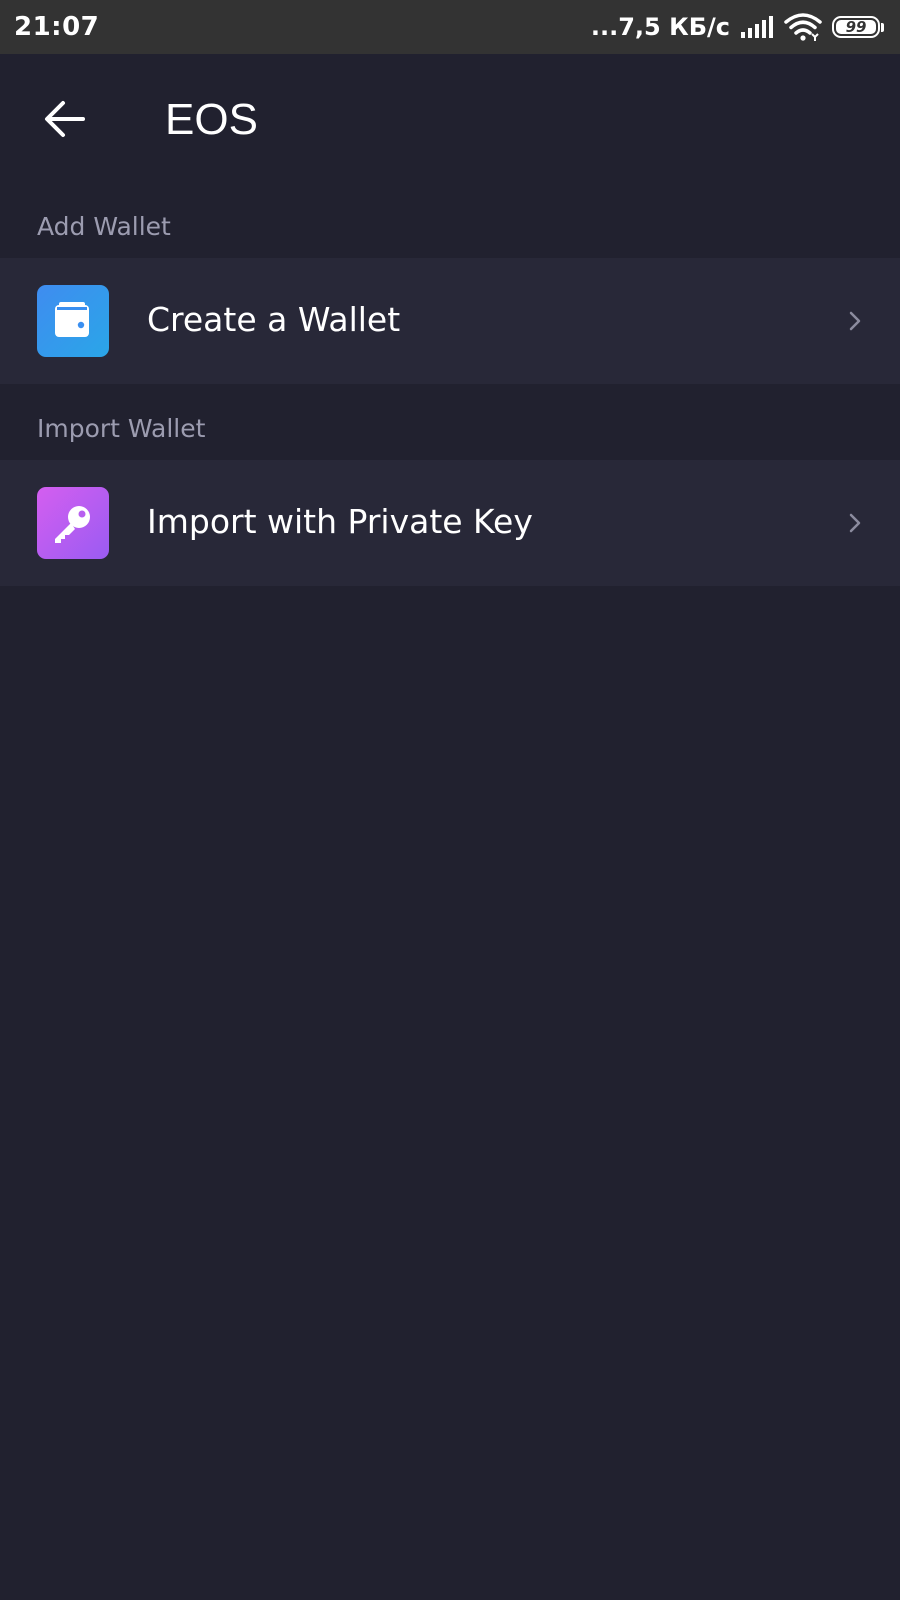 The height and width of the screenshot is (1600, 900). I want to click on status-time: 21:07, so click(57, 27).